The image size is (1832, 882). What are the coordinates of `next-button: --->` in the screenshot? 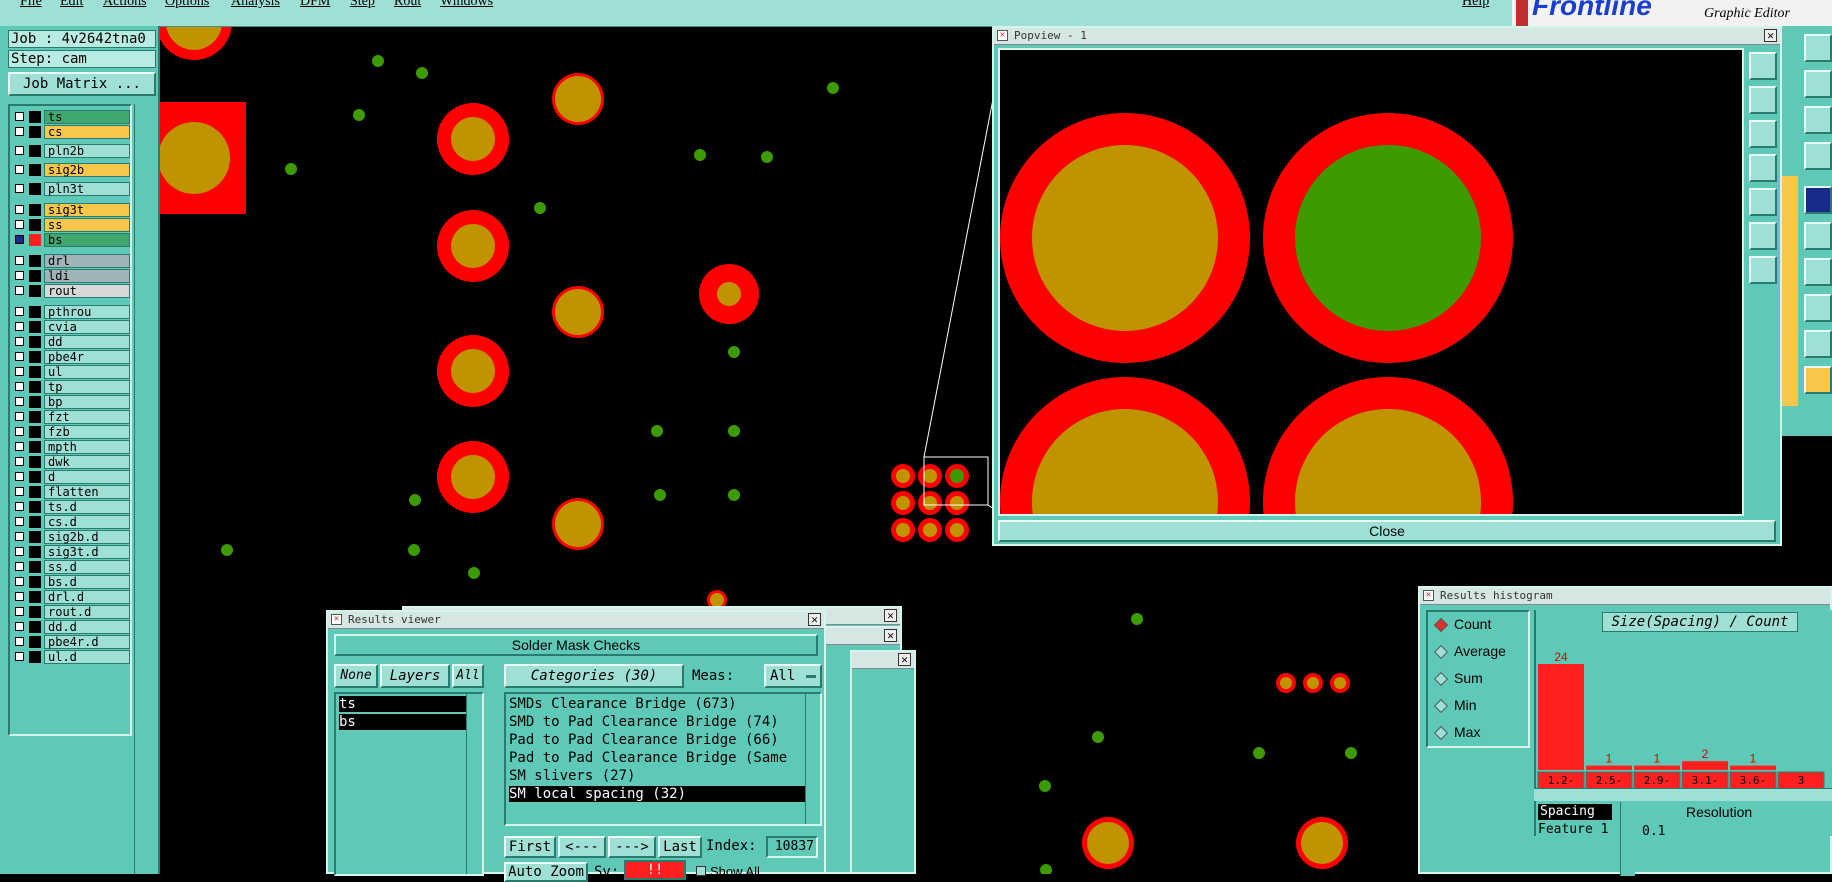 It's located at (632, 847).